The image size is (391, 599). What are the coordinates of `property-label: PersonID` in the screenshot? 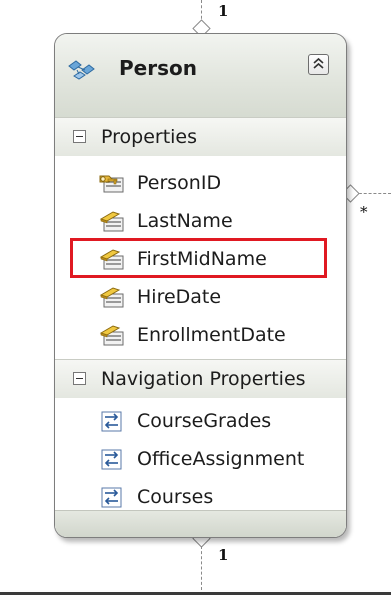 It's located at (179, 183).